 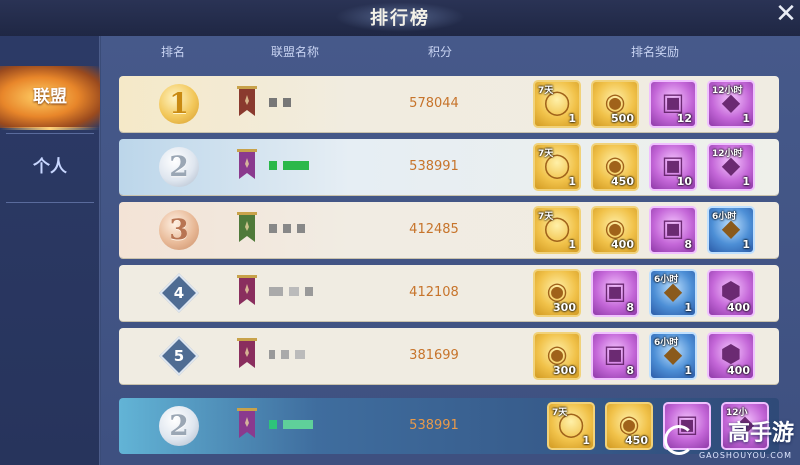 What do you see at coordinates (684, 181) in the screenshot?
I see `reward-count: 10` at bounding box center [684, 181].